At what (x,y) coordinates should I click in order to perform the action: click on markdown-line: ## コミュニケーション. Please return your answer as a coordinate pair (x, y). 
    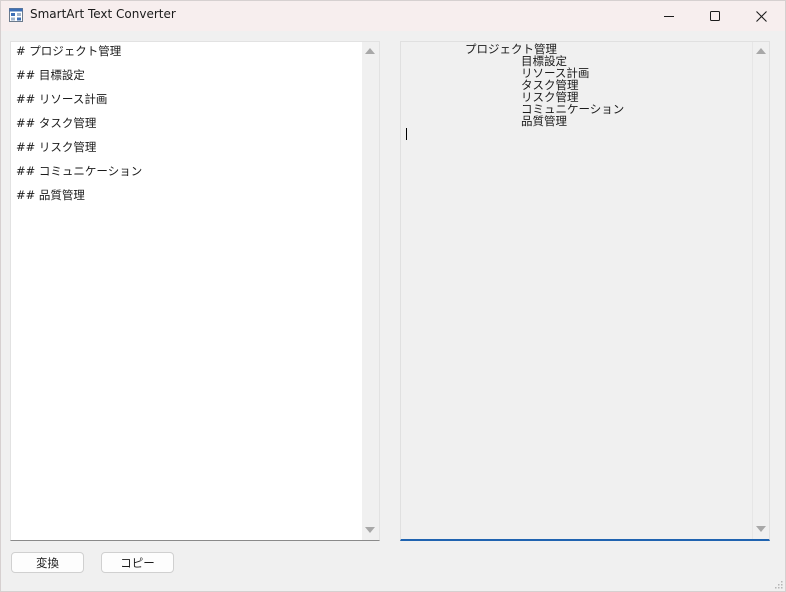
    Looking at the image, I should click on (79, 171).